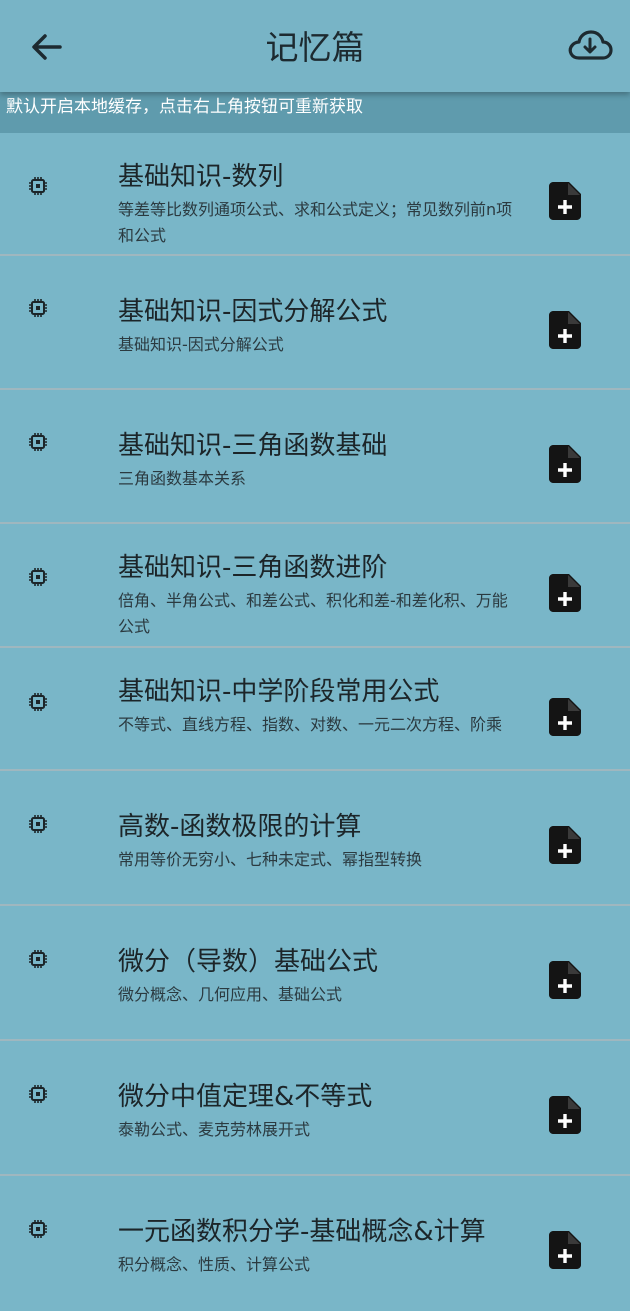 This screenshot has height=1311, width=630. Describe the element at coordinates (315, 586) in the screenshot. I see `list-item: 基础知识-三角函数进阶 倍角、半角公式、和差公式、积化和差-和差化积、万能公式` at that location.